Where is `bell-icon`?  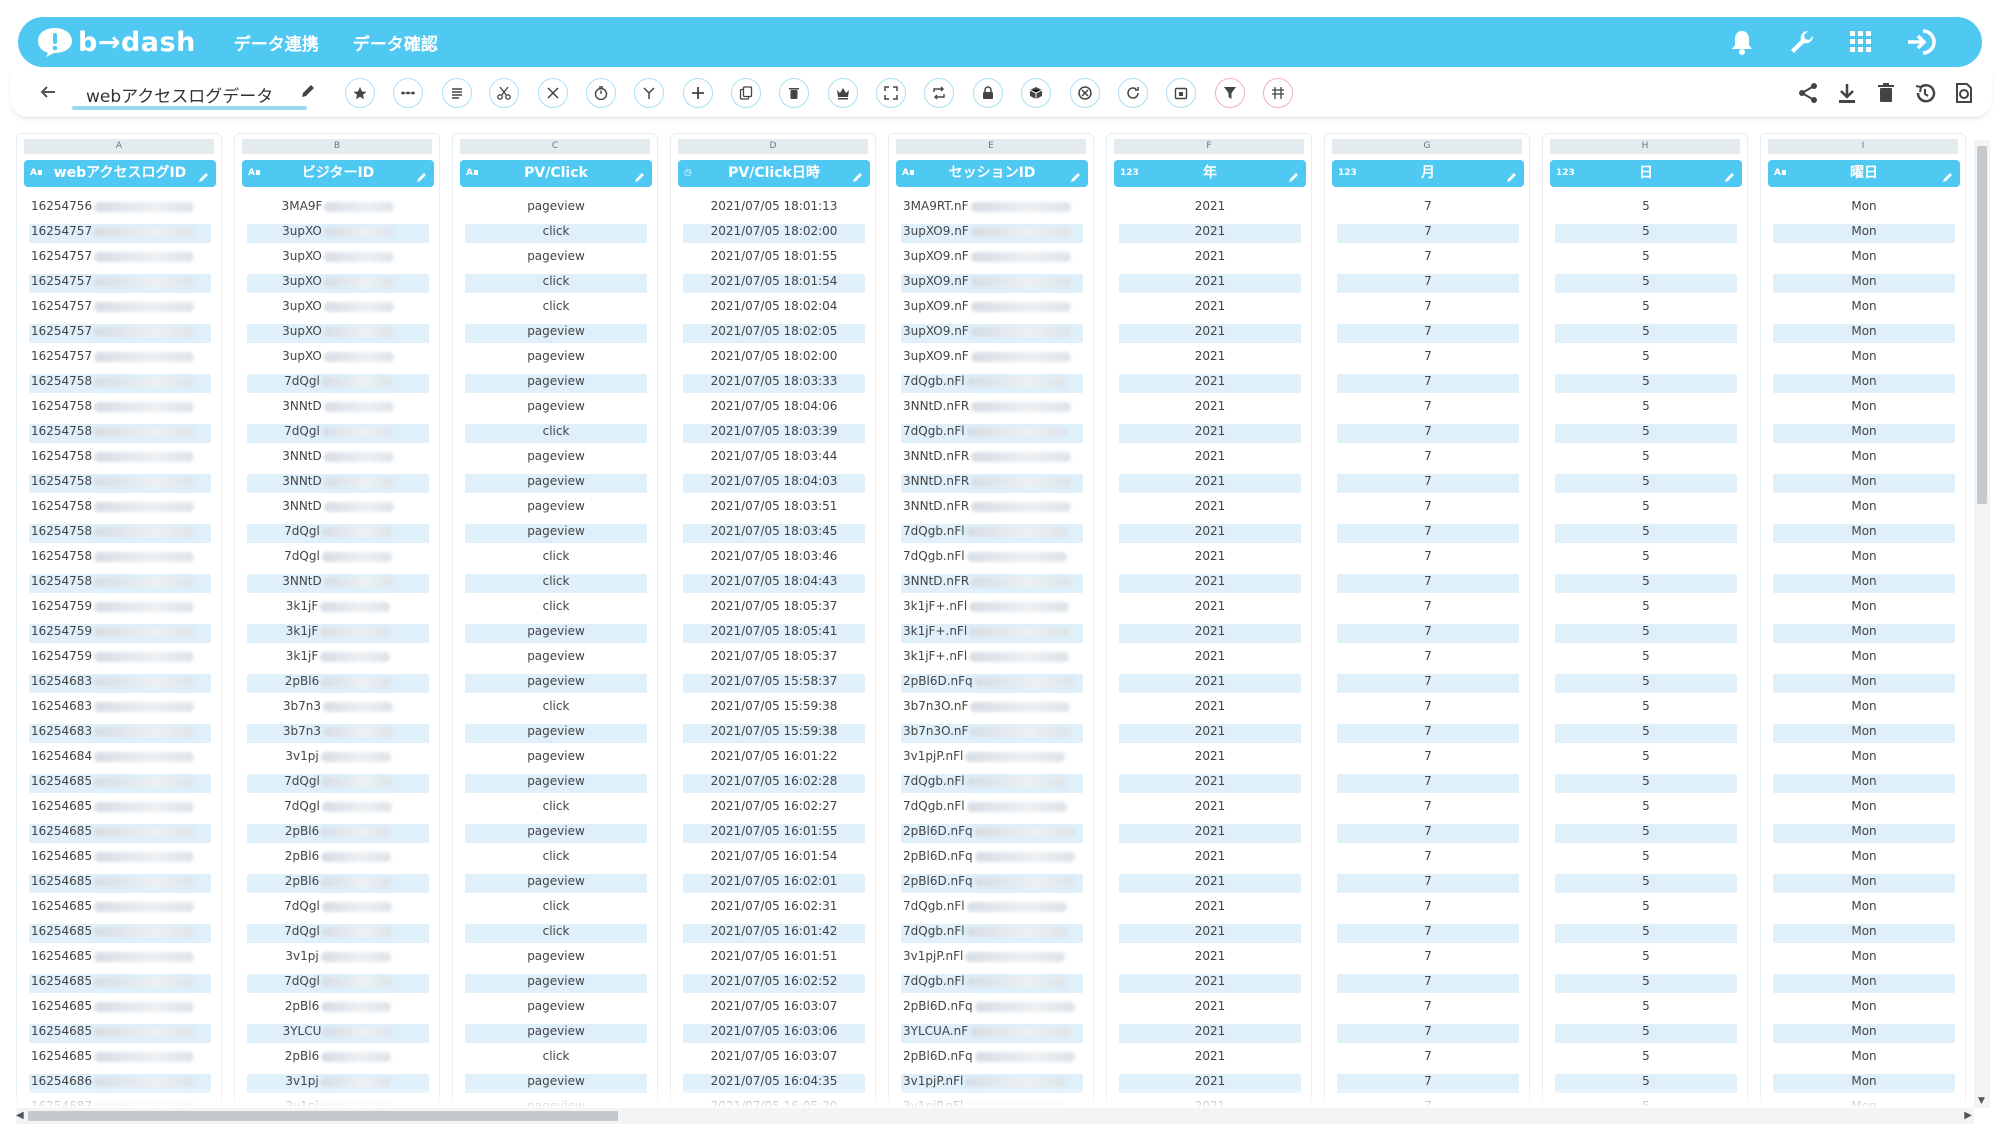
bell-icon is located at coordinates (1742, 42).